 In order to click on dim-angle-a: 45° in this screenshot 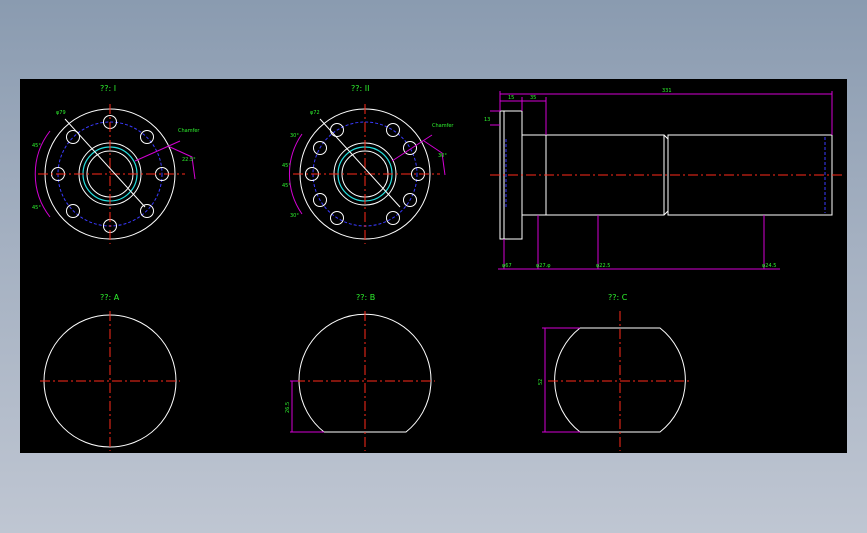, I will do `click(36, 146)`.